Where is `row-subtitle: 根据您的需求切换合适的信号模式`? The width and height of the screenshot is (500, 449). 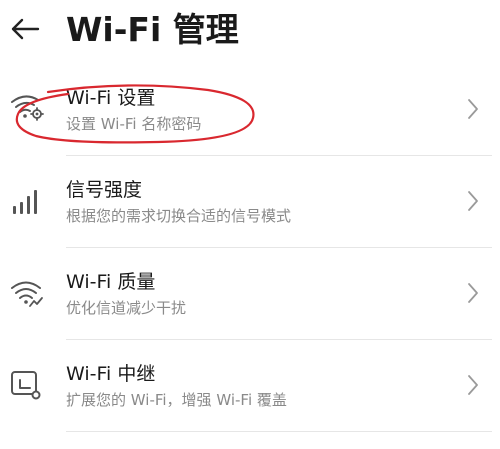 row-subtitle: 根据您的需求切换合适的信号模式 is located at coordinates (179, 216).